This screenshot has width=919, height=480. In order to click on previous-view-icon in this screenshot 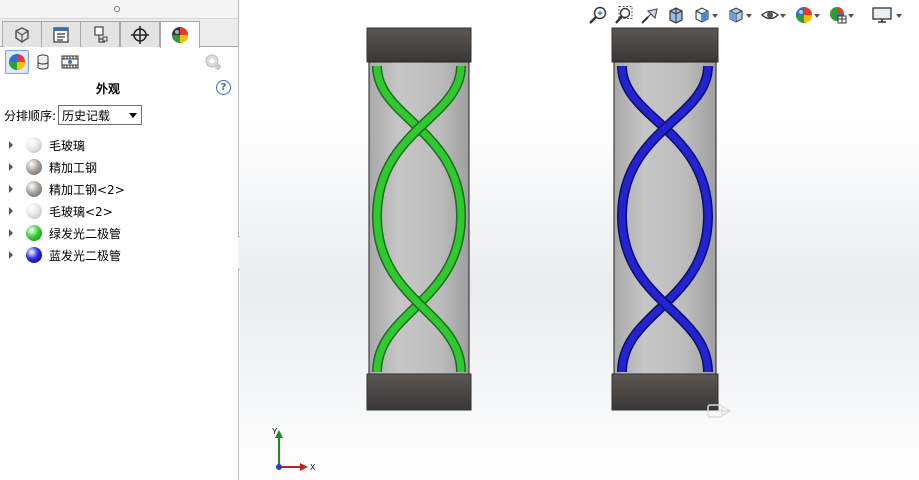, I will do `click(649, 16)`.